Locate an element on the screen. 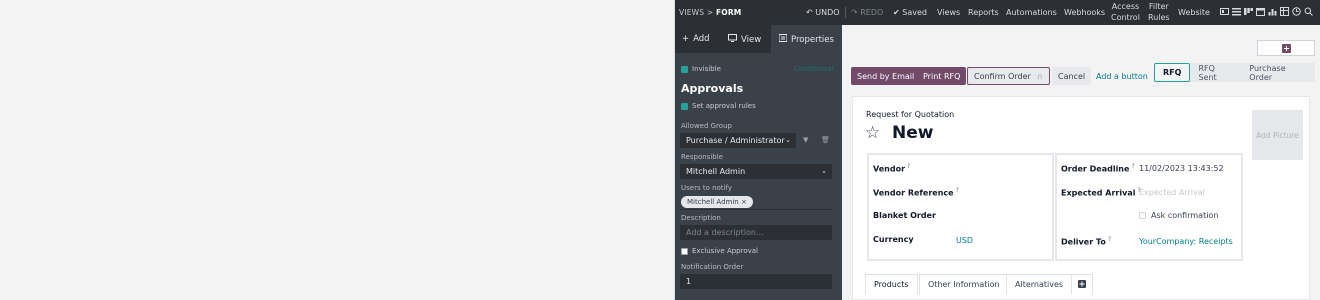 The width and height of the screenshot is (1320, 300). deliver-to-label: Deliver To? is located at coordinates (1086, 241).